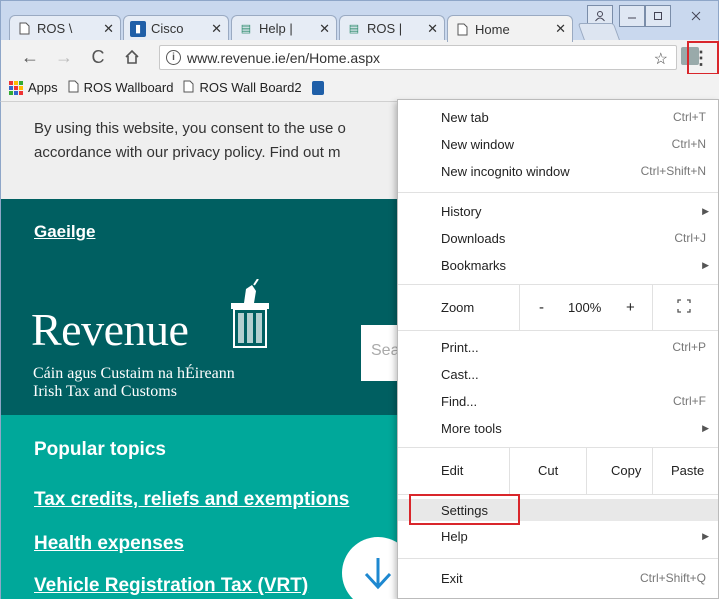  I want to click on minimize-icon, so click(632, 16).